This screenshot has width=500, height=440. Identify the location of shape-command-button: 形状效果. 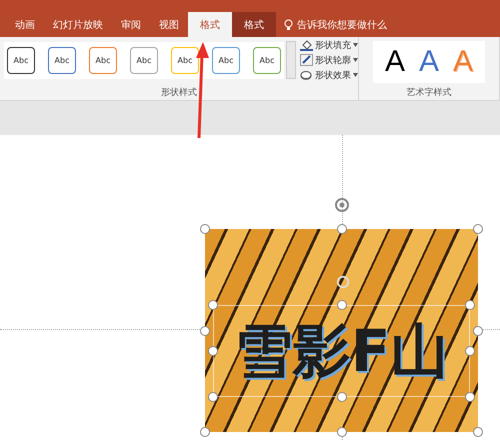
(329, 75).